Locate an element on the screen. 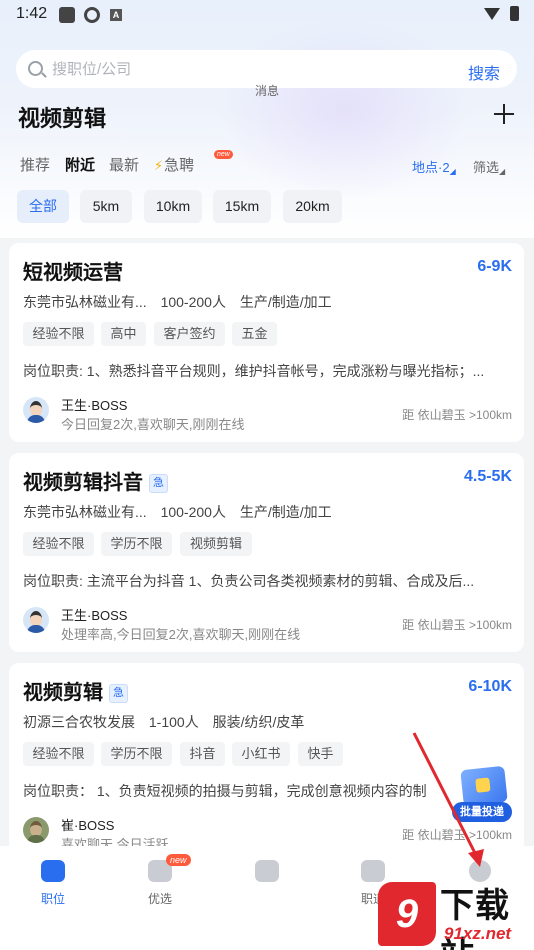 The width and height of the screenshot is (534, 950). nav-featured: new 优选 is located at coordinates (160, 880).